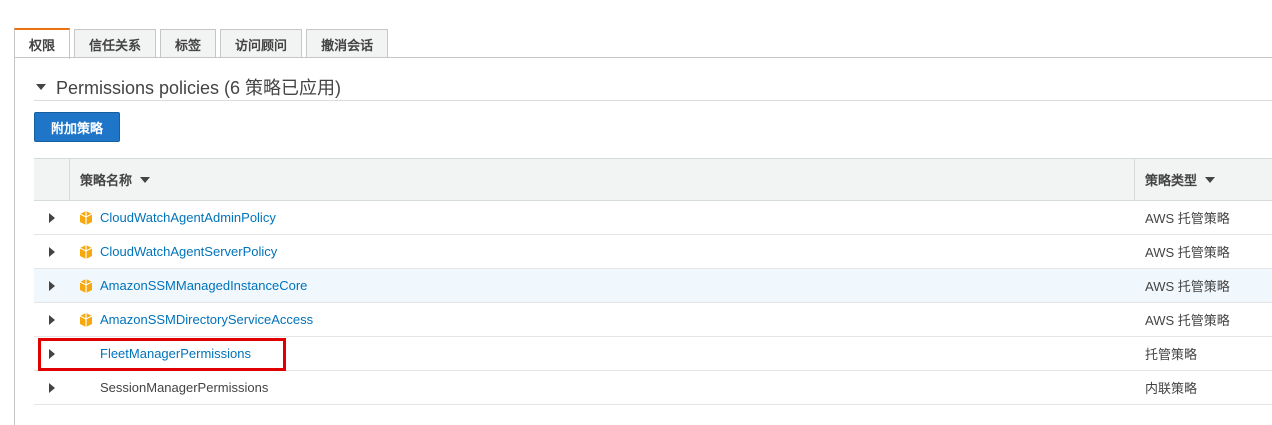 The width and height of the screenshot is (1272, 425). I want to click on tab-tags: 标签, so click(188, 43).